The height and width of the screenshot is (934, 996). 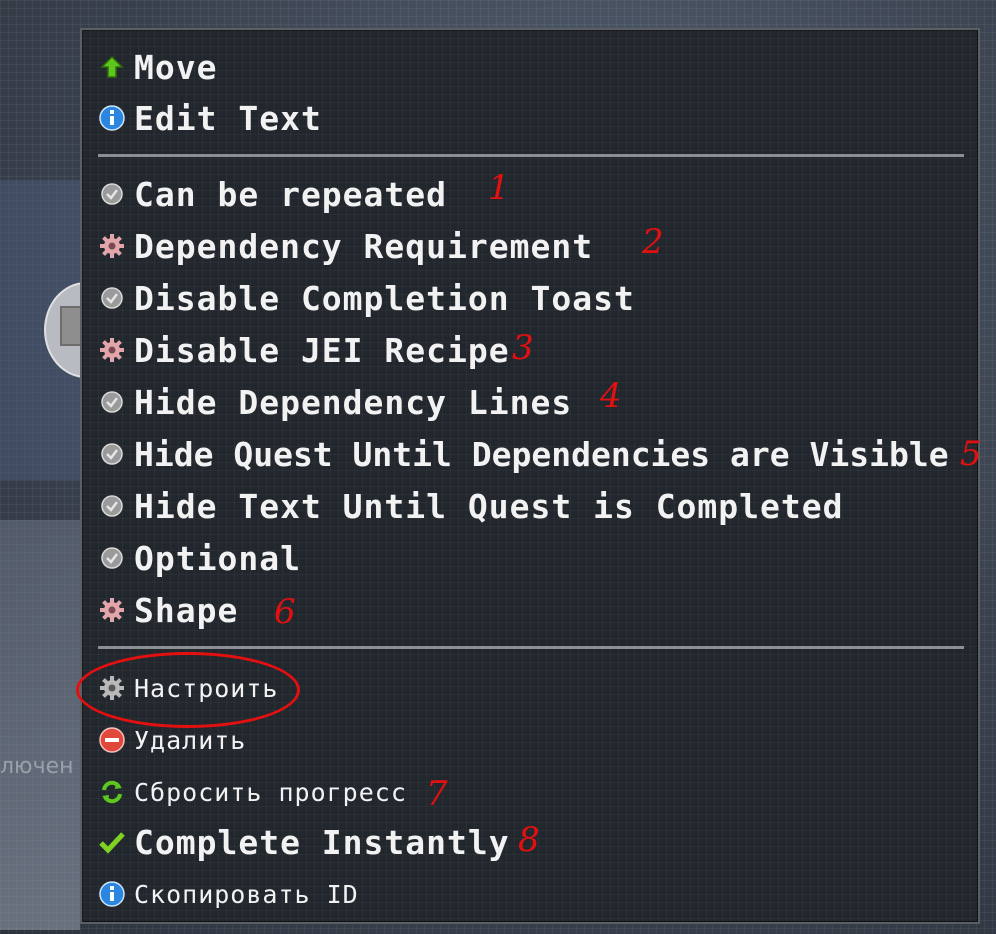 What do you see at coordinates (176, 67) in the screenshot?
I see `menu-item-label: Move` at bounding box center [176, 67].